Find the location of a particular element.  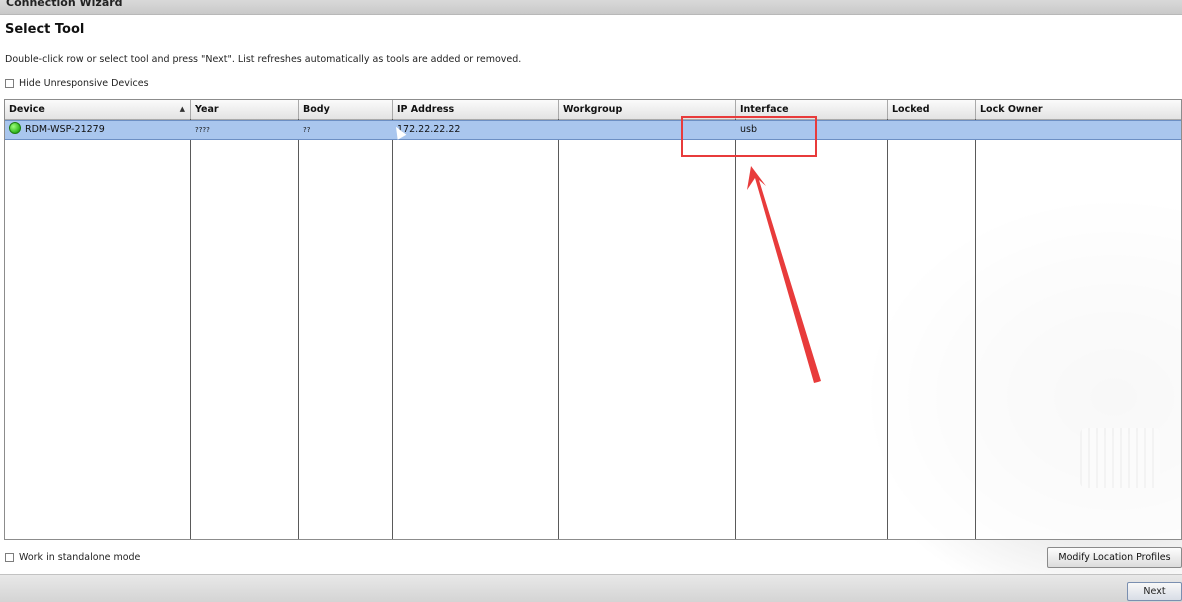

cell-lock-owner is located at coordinates (1078, 130).